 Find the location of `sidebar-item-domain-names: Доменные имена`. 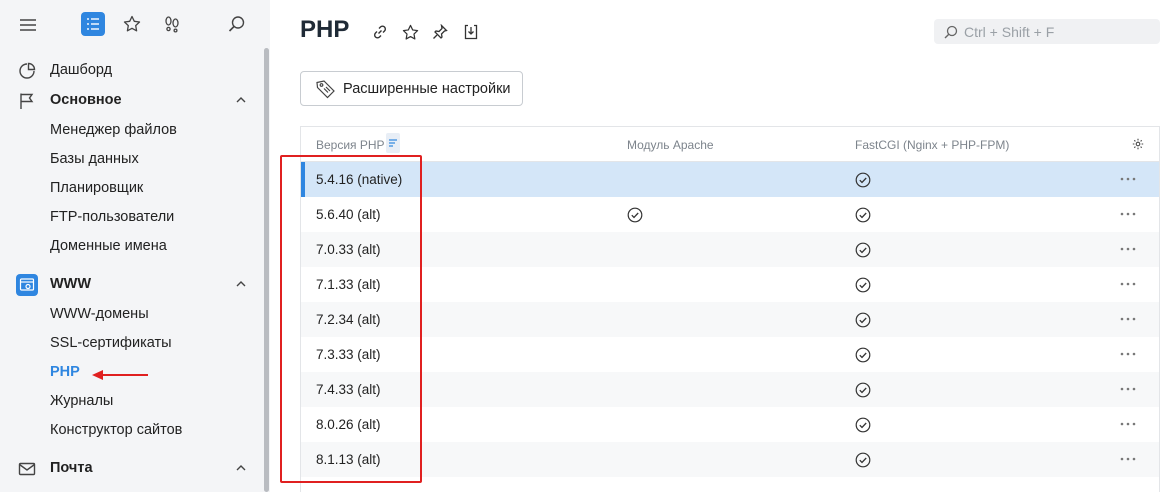

sidebar-item-domain-names: Доменные имена is located at coordinates (131, 246).